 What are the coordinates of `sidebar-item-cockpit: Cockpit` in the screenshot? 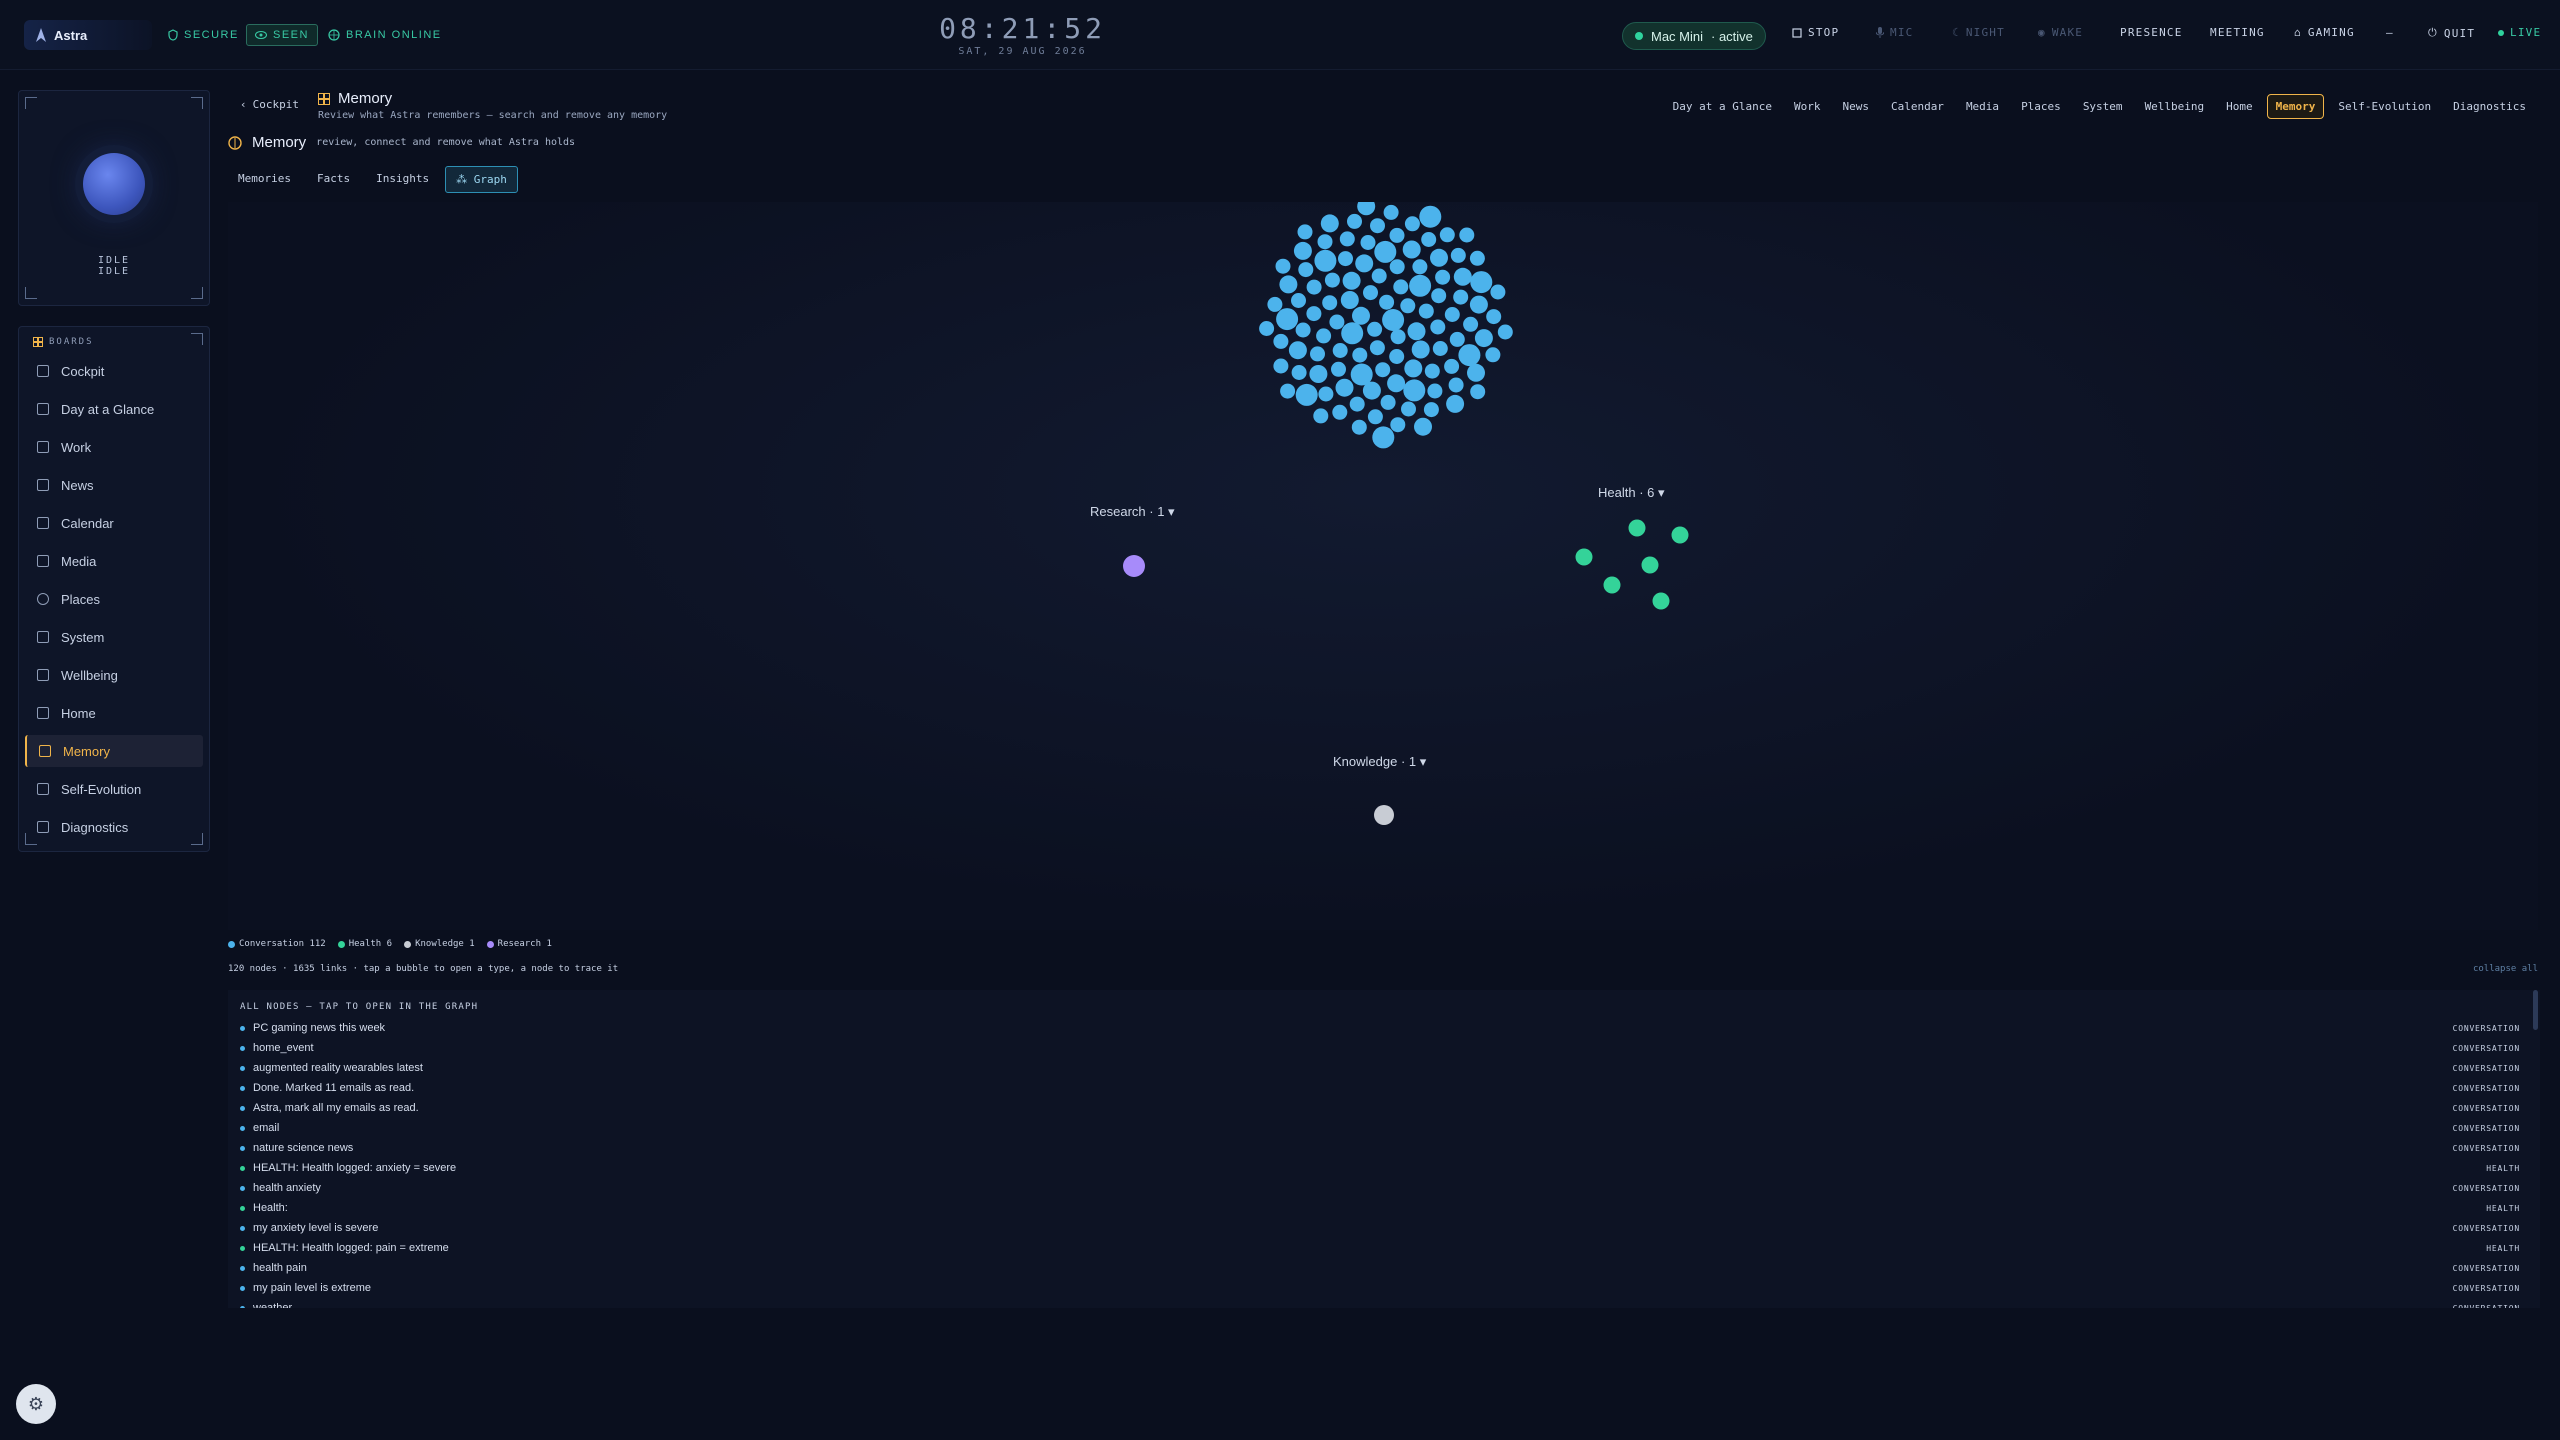 It's located at (114, 371).